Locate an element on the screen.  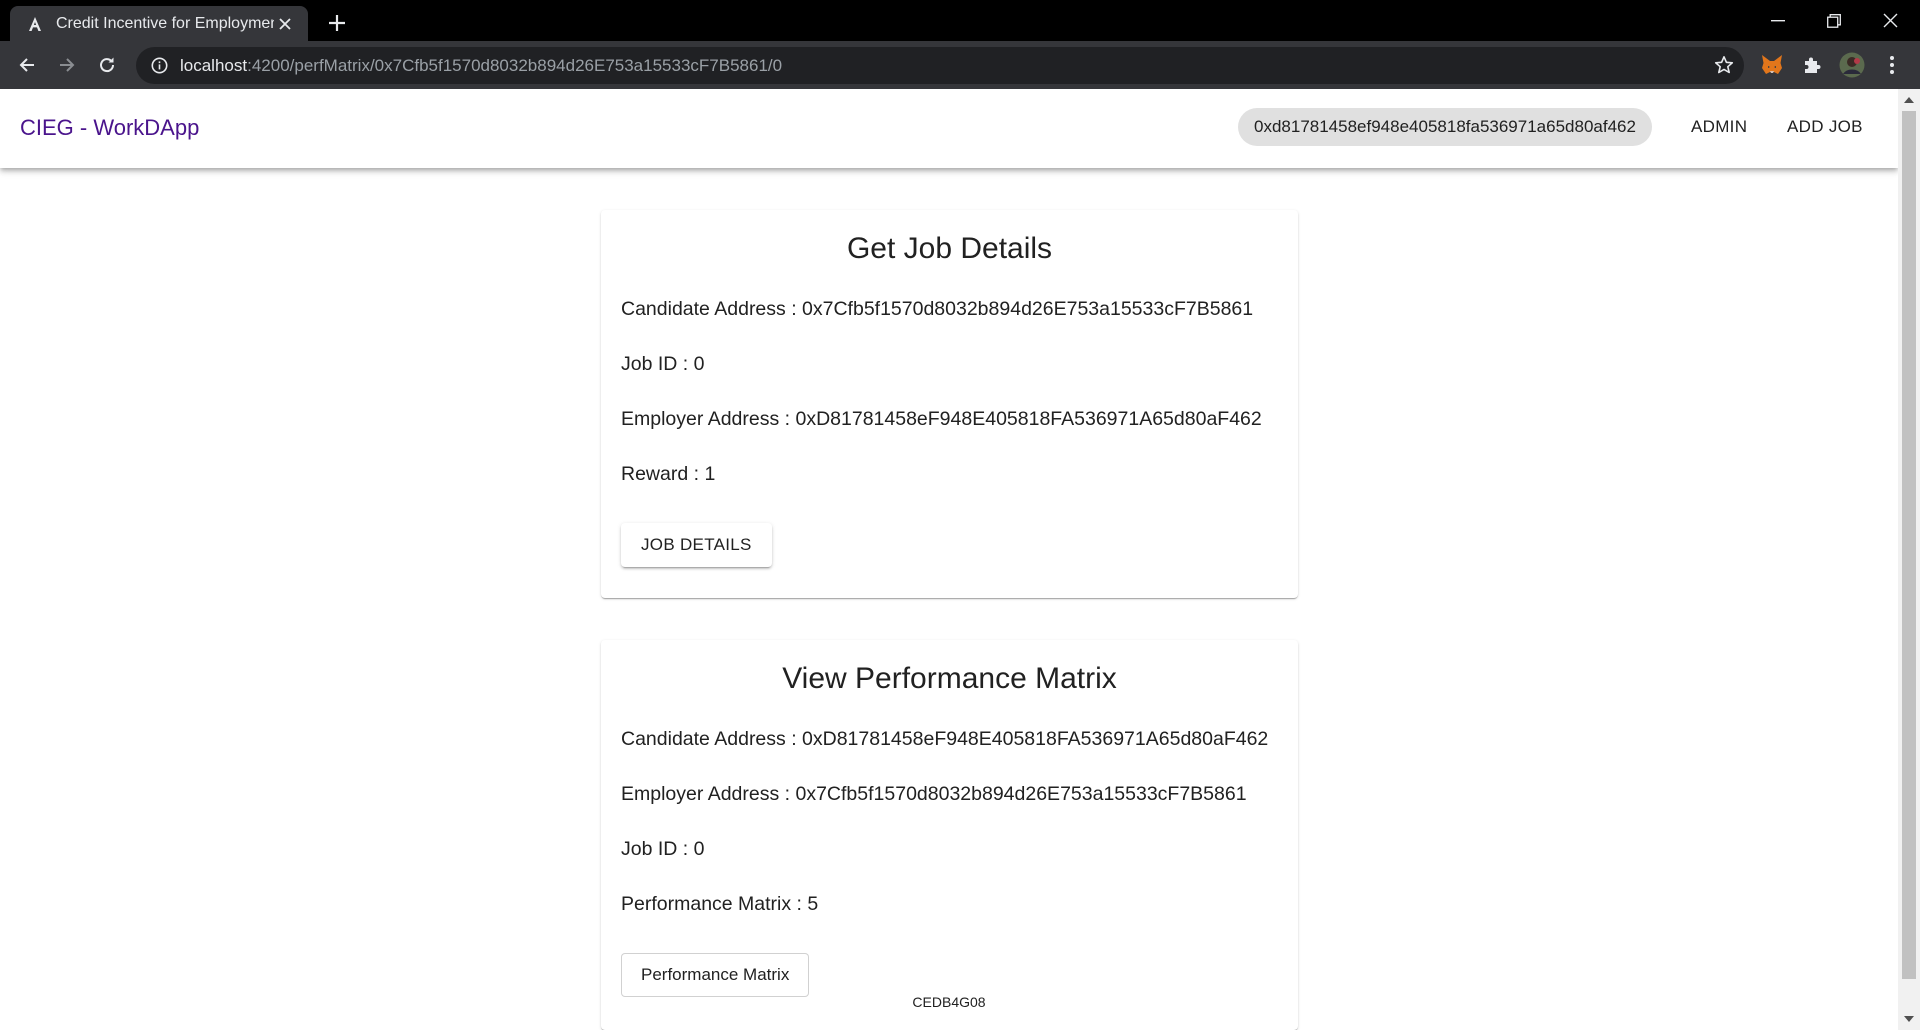
footer-code: CEDB4G08 is located at coordinates (949, 1002).